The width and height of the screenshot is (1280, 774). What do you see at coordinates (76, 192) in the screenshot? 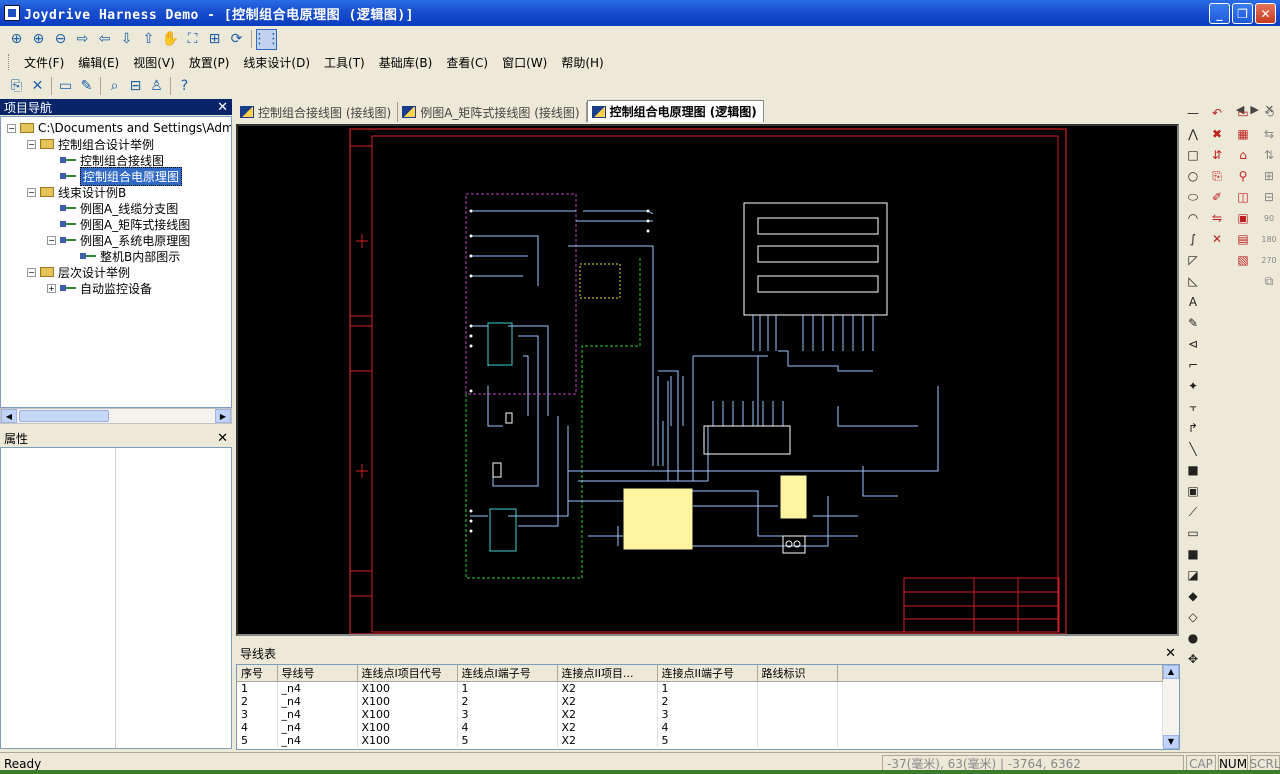
I see `tree-item: − 线束设计例B` at bounding box center [76, 192].